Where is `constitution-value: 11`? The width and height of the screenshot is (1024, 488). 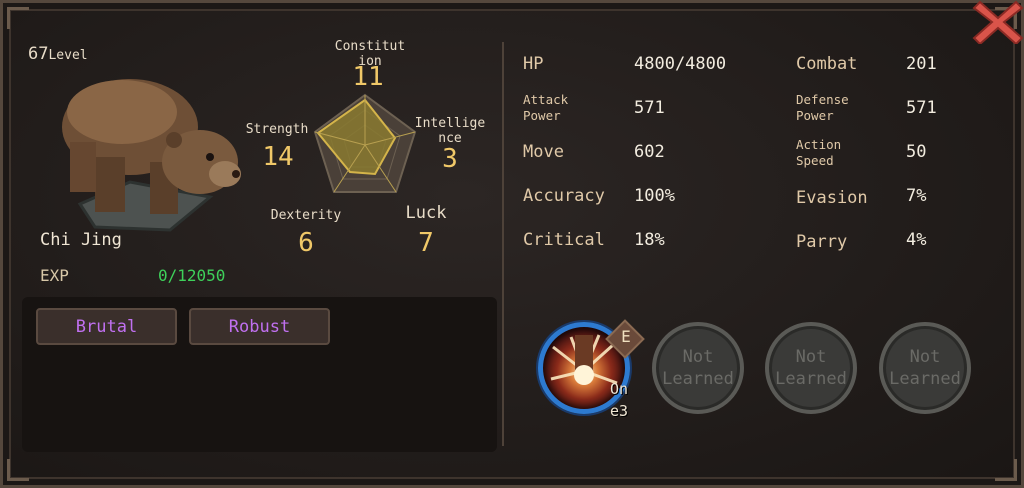 constitution-value: 11 is located at coordinates (368, 77).